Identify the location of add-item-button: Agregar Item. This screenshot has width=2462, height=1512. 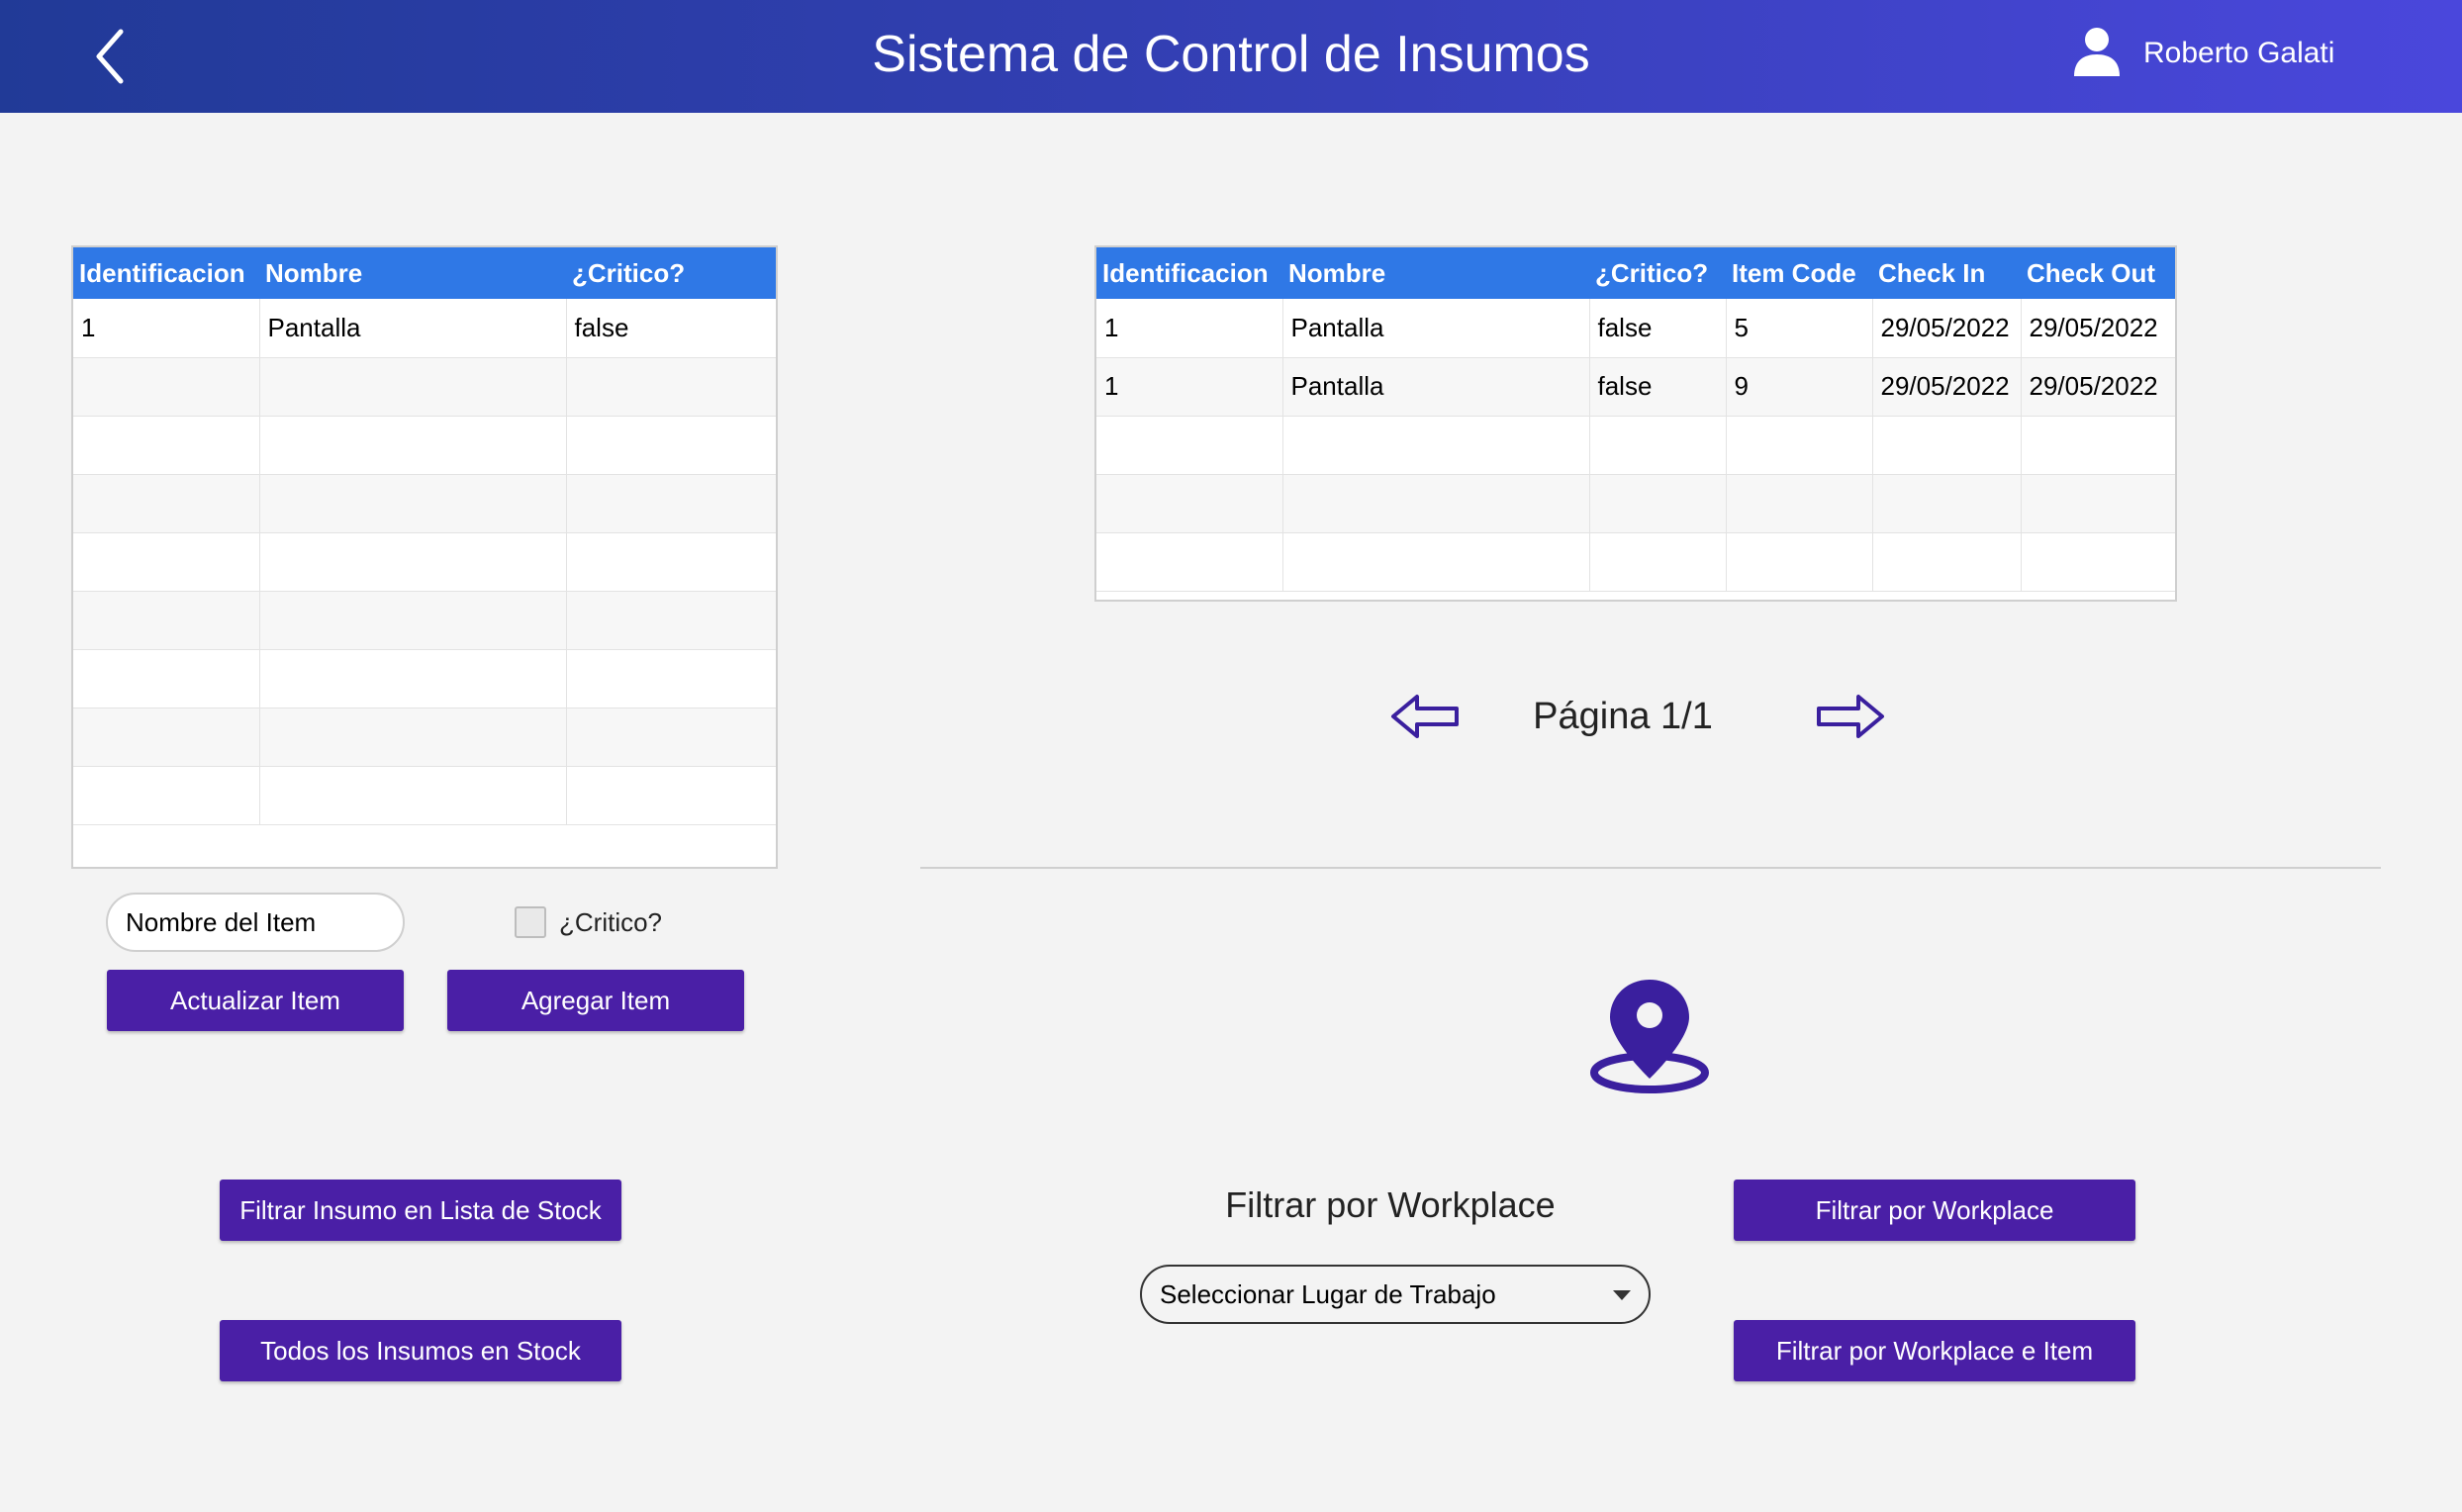
(595, 1001).